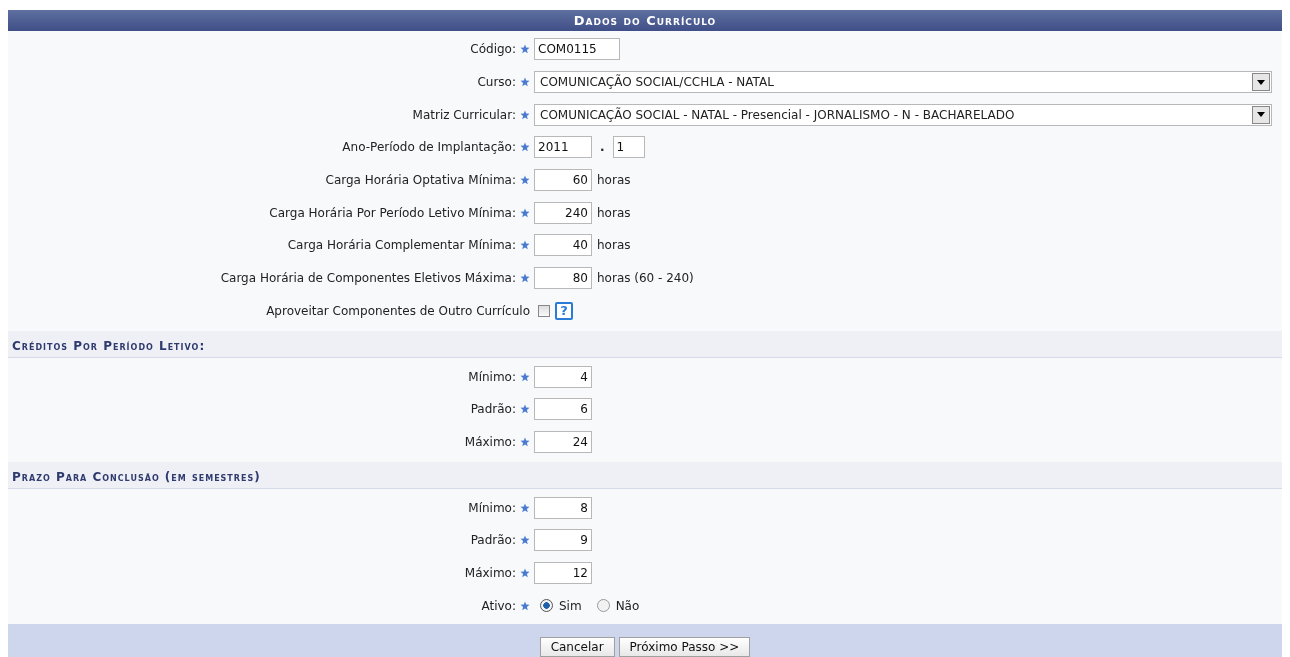 Image resolution: width=1290 pixels, height=657 pixels. What do you see at coordinates (563, 245) in the screenshot?
I see `number-input: 40` at bounding box center [563, 245].